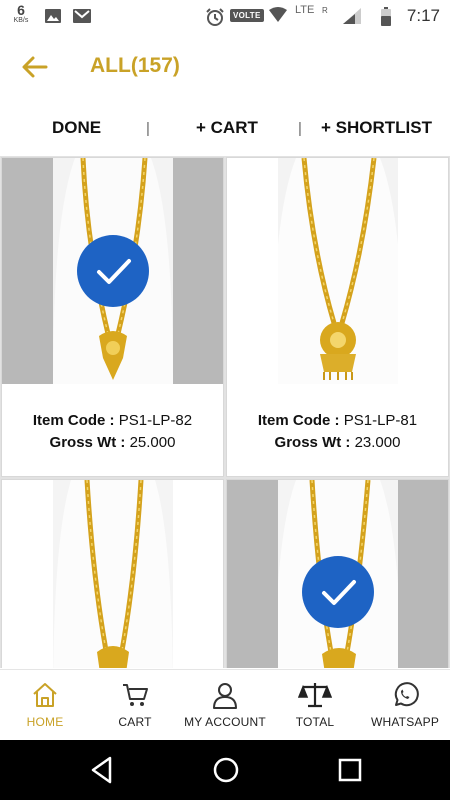  I want to click on gmail-icon, so click(82, 18).